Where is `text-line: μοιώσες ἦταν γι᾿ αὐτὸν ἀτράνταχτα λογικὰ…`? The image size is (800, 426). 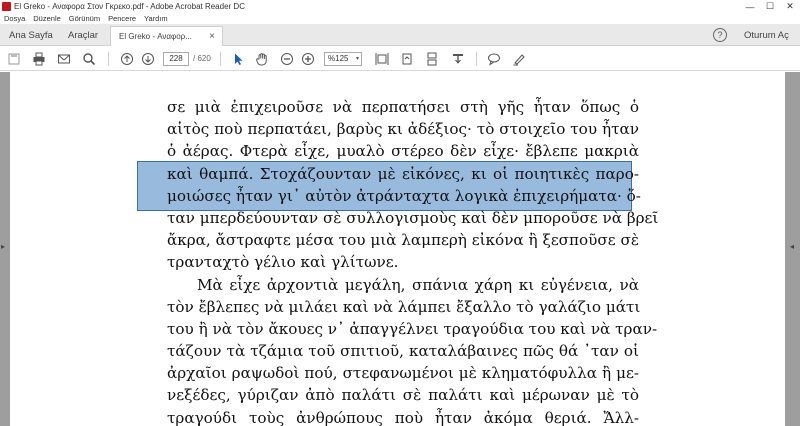 text-line: μοιώσες ἦταν γι᾿ αὐτὸν ἀτράνταχτα λογικὰ… is located at coordinates (404, 195).